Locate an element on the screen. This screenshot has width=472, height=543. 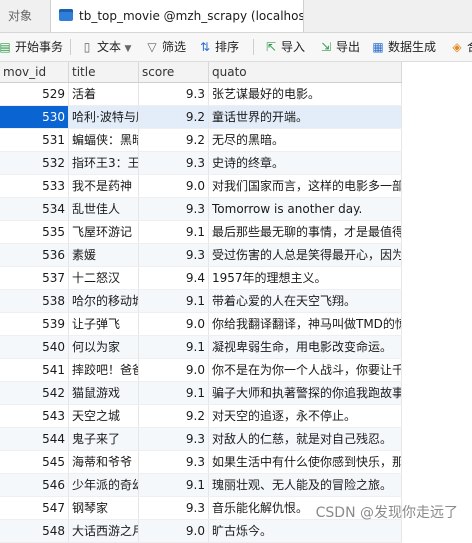
cell-quato: 带着心爱的人在天空飞翔。 is located at coordinates (305, 301).